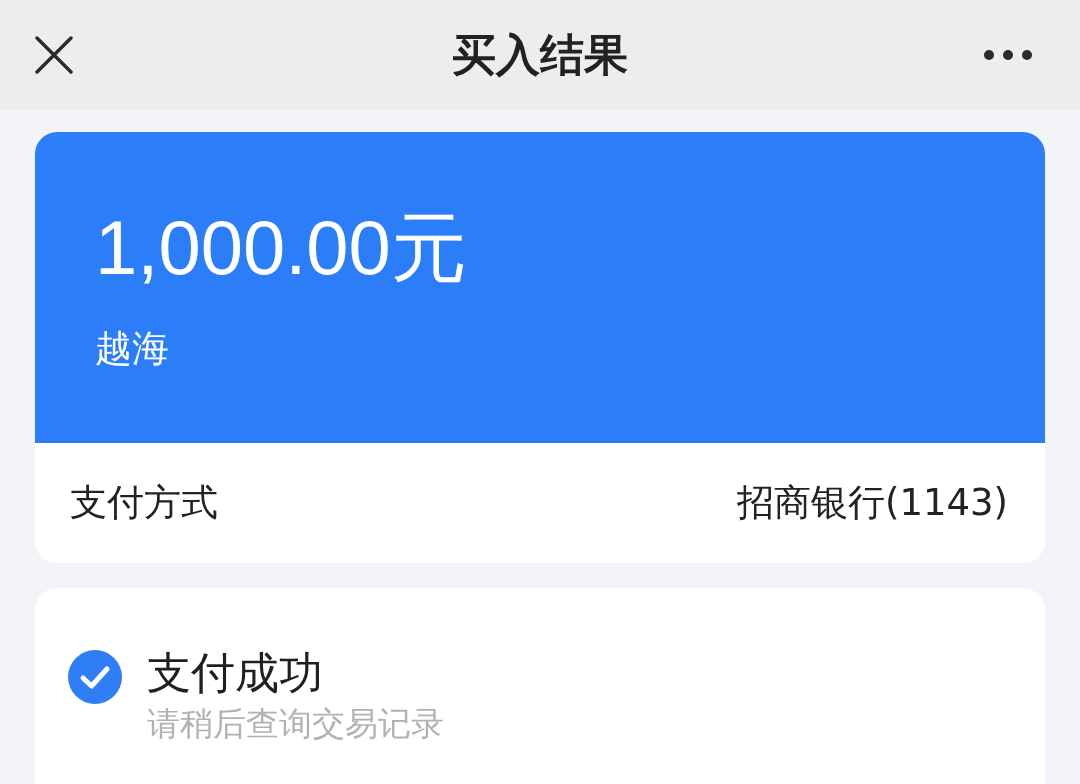 This screenshot has height=784, width=1080. I want to click on check-icon, so click(95, 677).